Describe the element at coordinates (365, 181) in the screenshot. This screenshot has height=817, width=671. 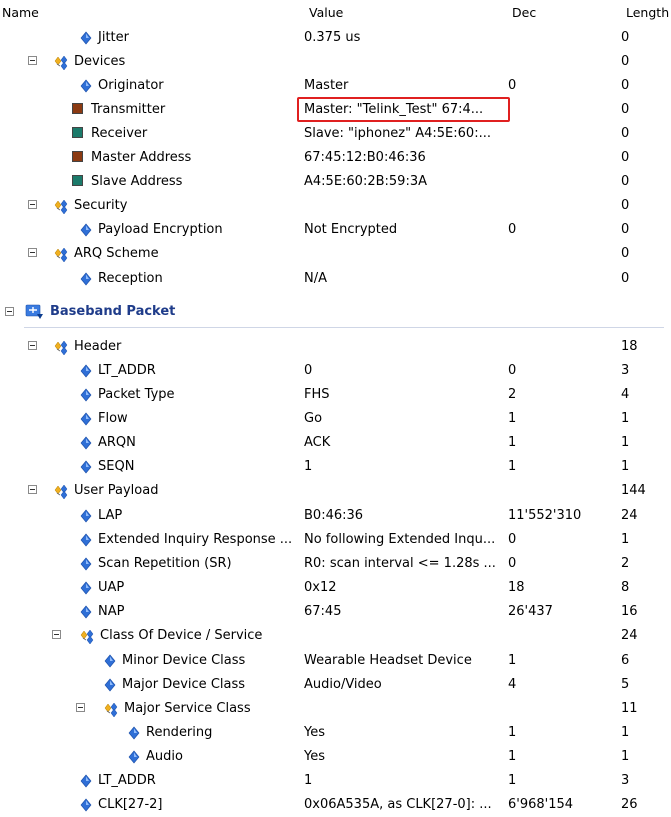
I see `field-value: A4:5E:60:2B:59:3A` at that location.